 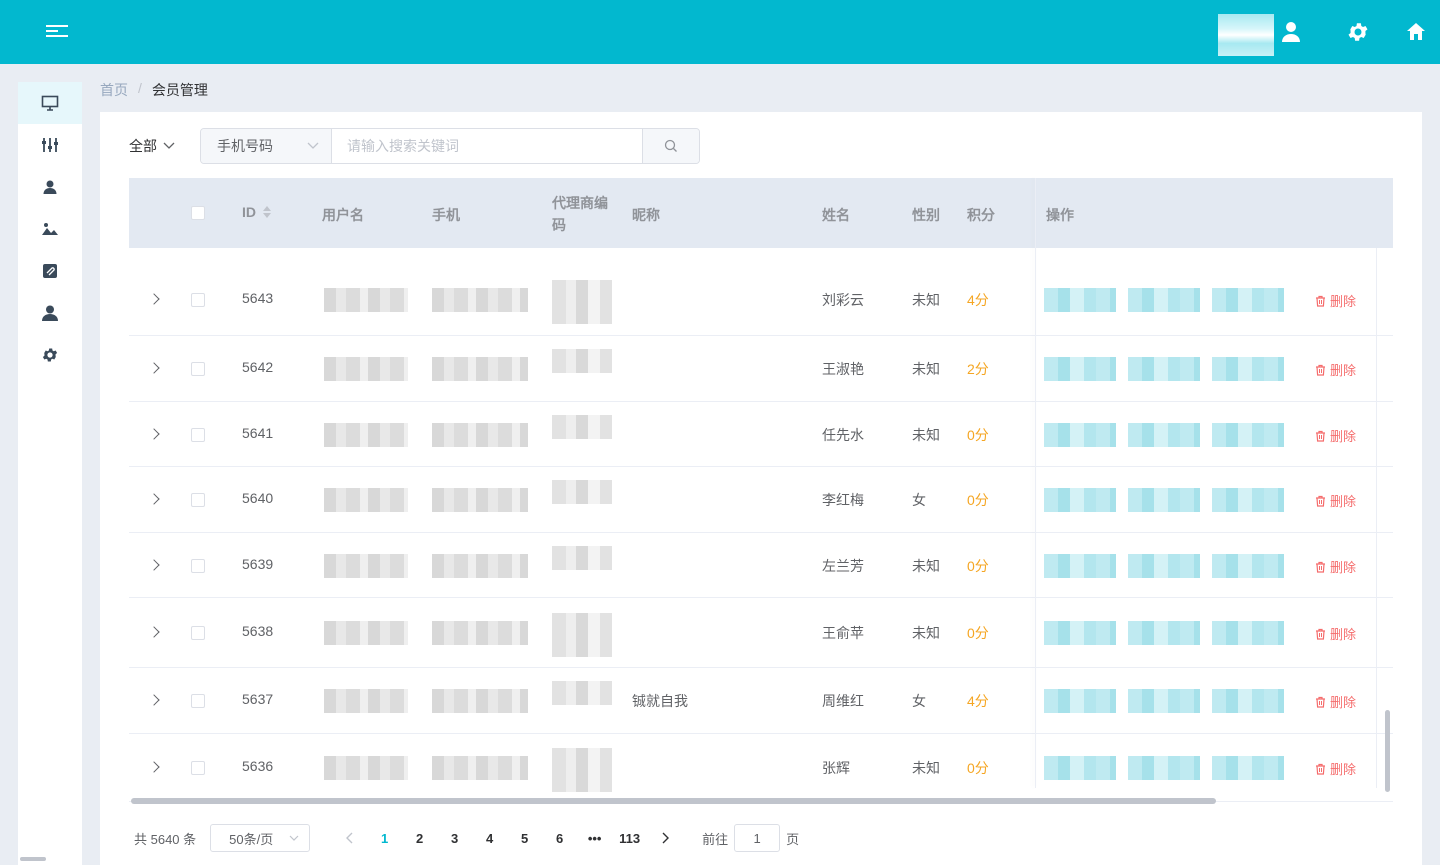 What do you see at coordinates (761, 633) in the screenshot?
I see `table-row: 5638 王俞苹 未知 0分 删除` at bounding box center [761, 633].